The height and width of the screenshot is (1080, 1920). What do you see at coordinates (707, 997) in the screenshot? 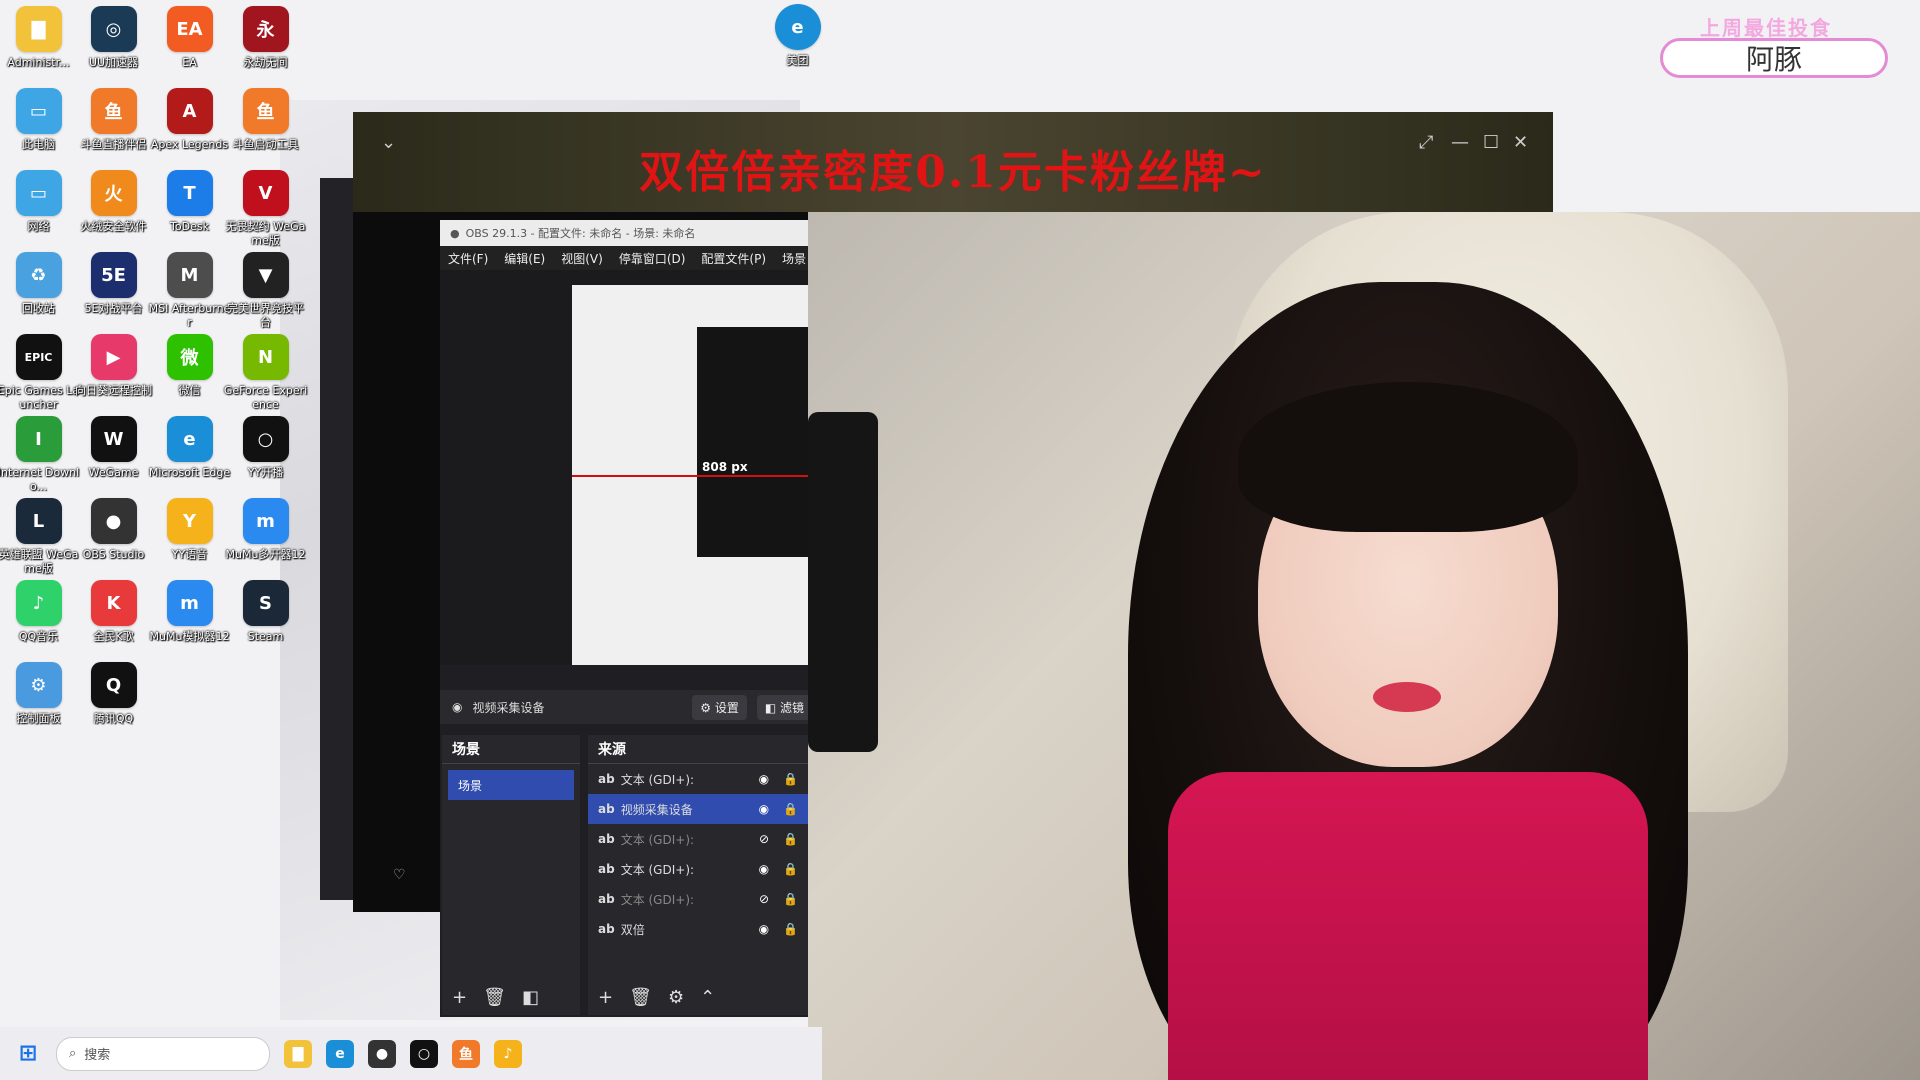
I see `move-up-button: ⌃` at bounding box center [707, 997].